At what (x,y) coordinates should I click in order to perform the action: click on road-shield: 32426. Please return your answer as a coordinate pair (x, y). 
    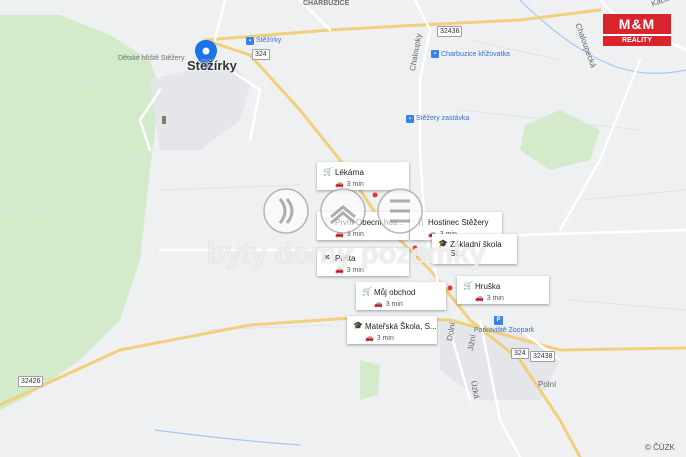
    Looking at the image, I should click on (31, 381).